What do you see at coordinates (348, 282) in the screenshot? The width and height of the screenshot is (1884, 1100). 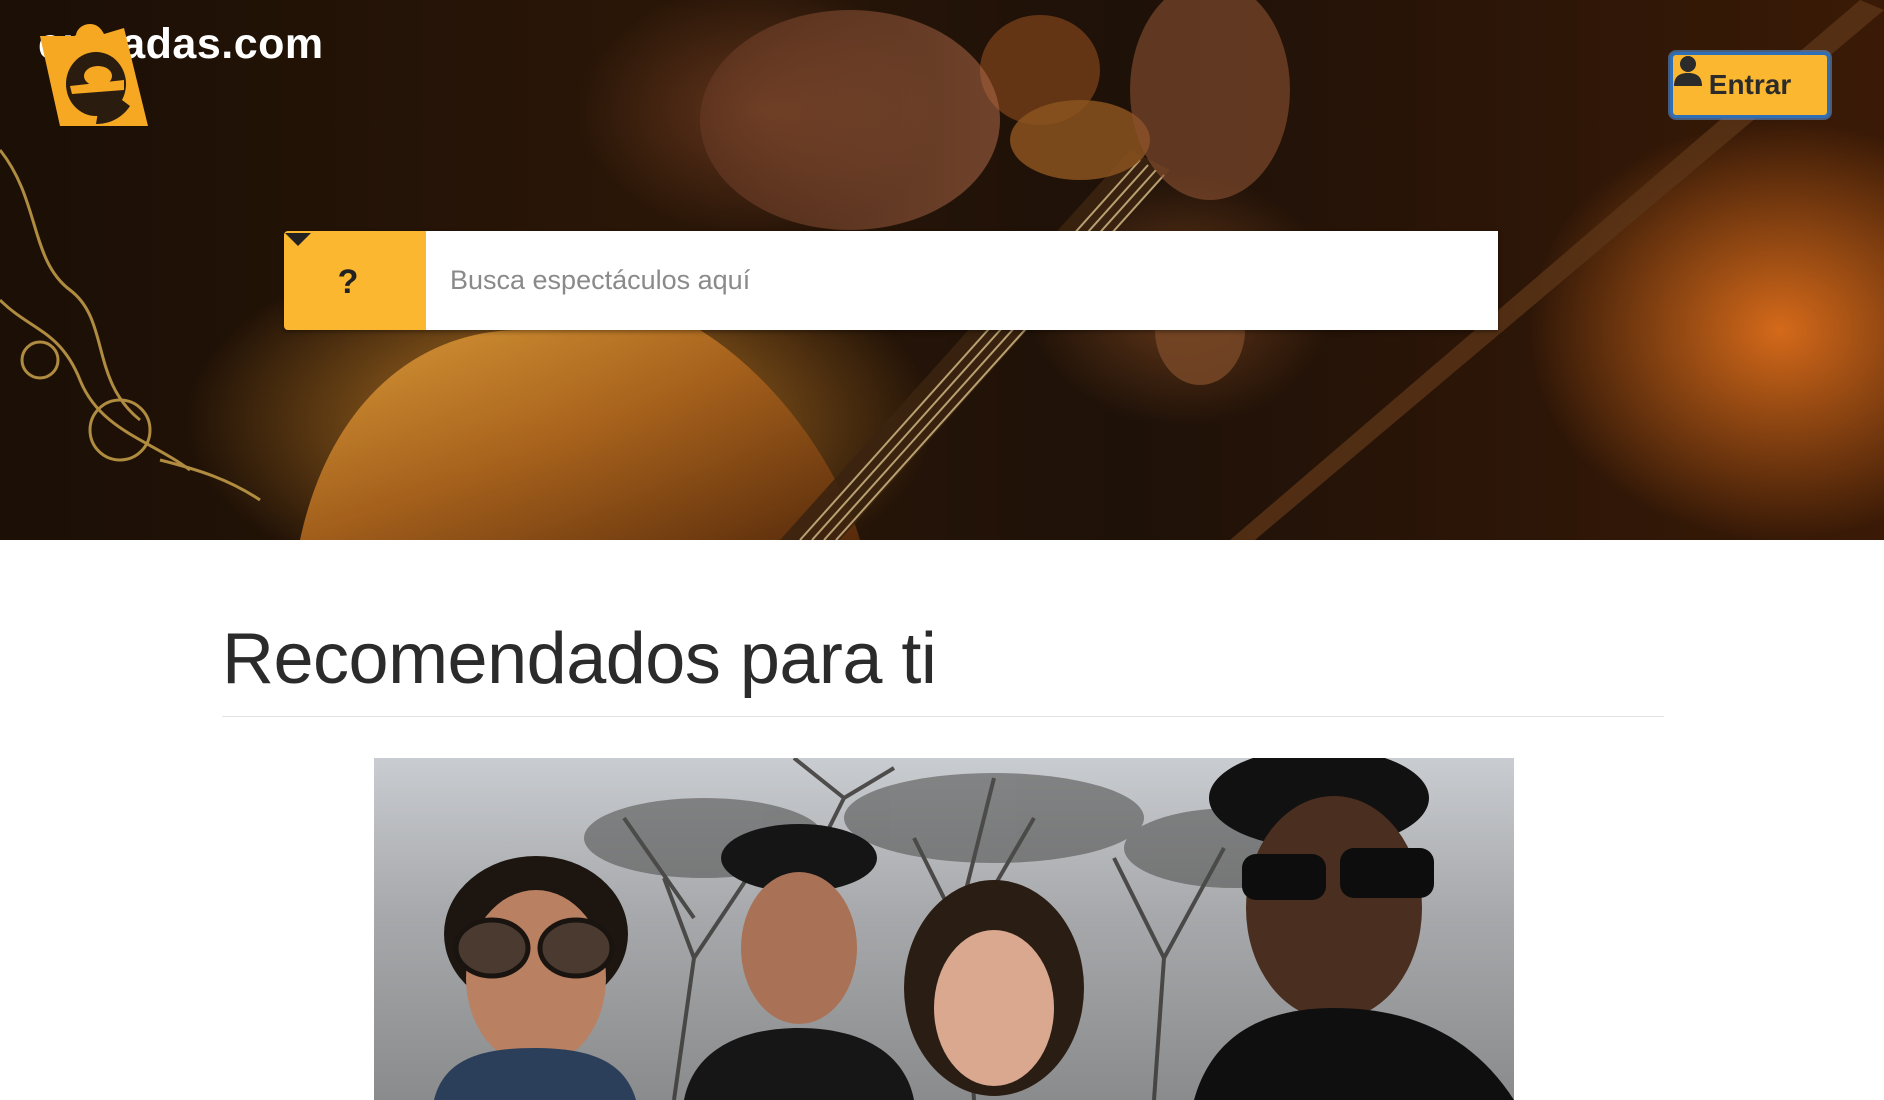 I see `search-type-label: ?` at bounding box center [348, 282].